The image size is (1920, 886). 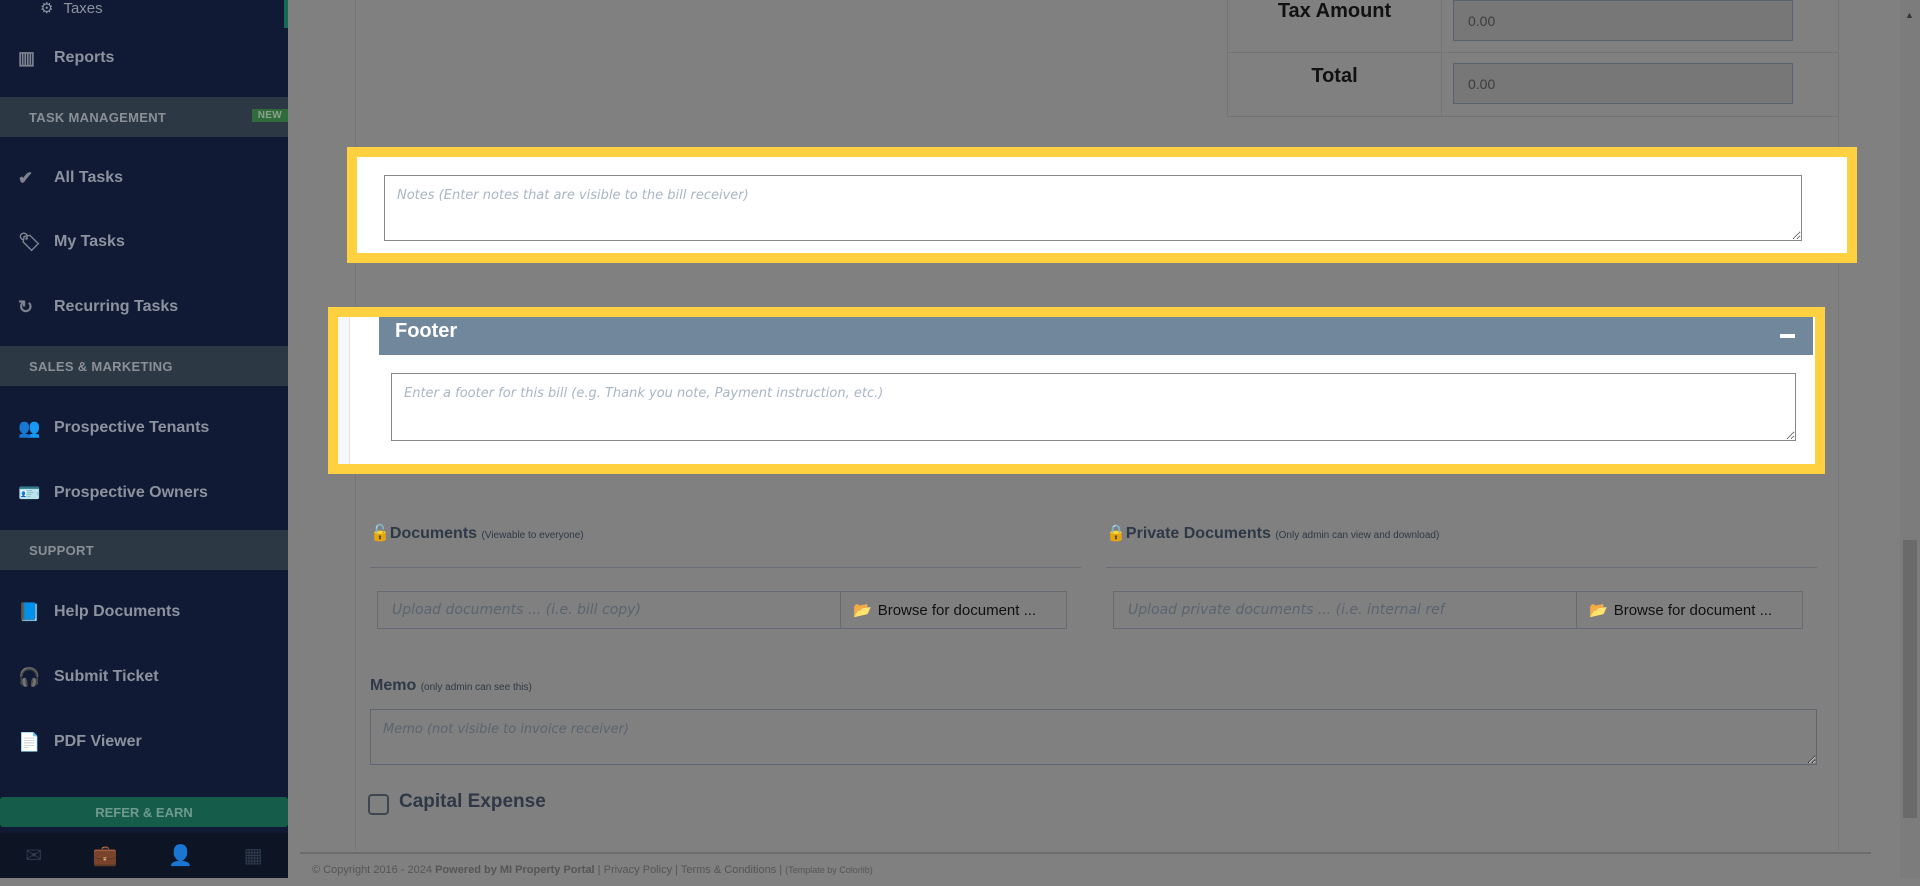 What do you see at coordinates (144, 178) in the screenshot?
I see `sidebar-item-all-tasks: ✔ All Tasks` at bounding box center [144, 178].